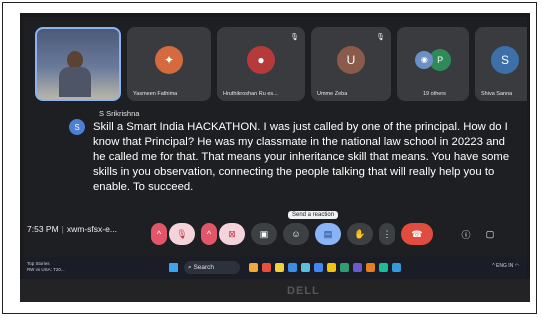 Image resolution: width=541 pixels, height=318 pixels. What do you see at coordinates (204, 267) in the screenshot?
I see `search-label: Search` at bounding box center [204, 267].